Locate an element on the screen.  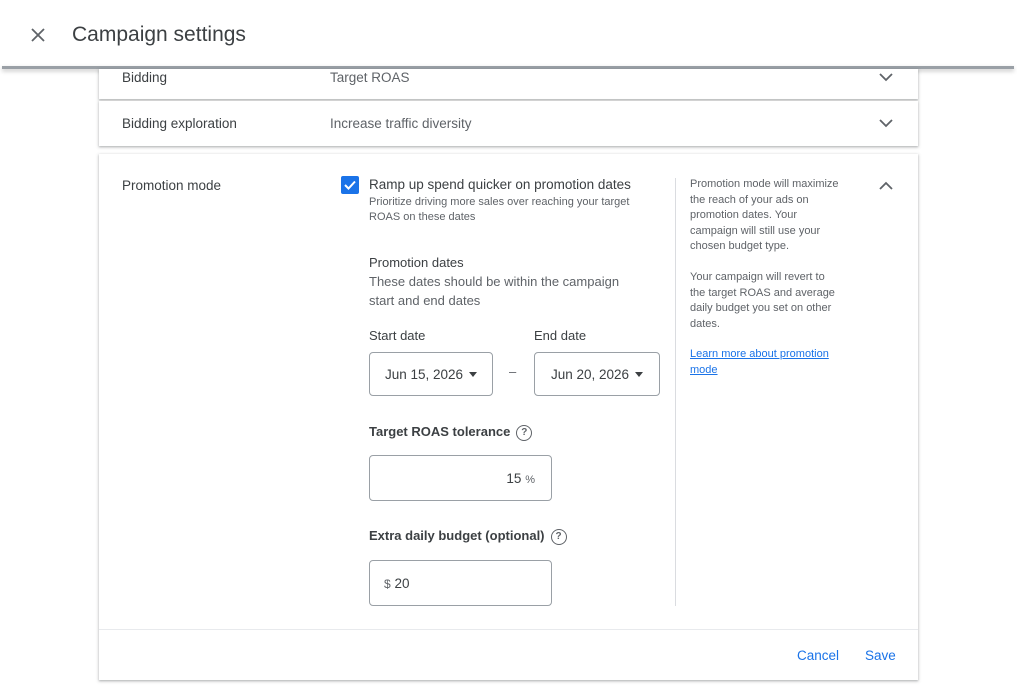
roas-tolerance-label: Target ROAS tolerance? is located at coordinates (451, 432).